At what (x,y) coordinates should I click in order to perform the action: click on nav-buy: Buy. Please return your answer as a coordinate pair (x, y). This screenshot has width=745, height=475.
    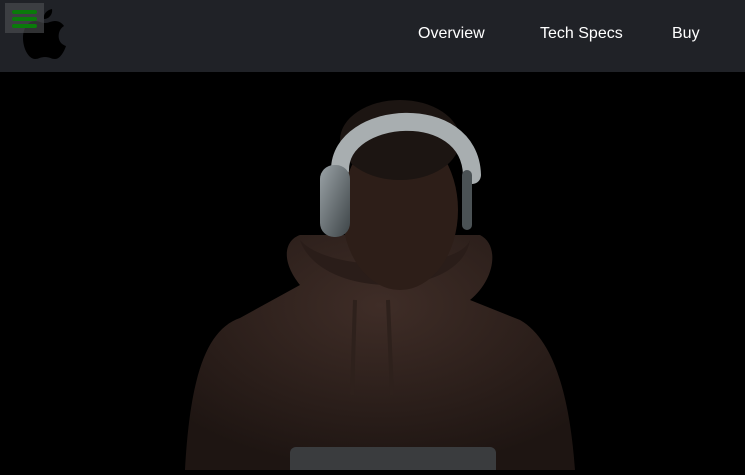
    Looking at the image, I should click on (686, 34).